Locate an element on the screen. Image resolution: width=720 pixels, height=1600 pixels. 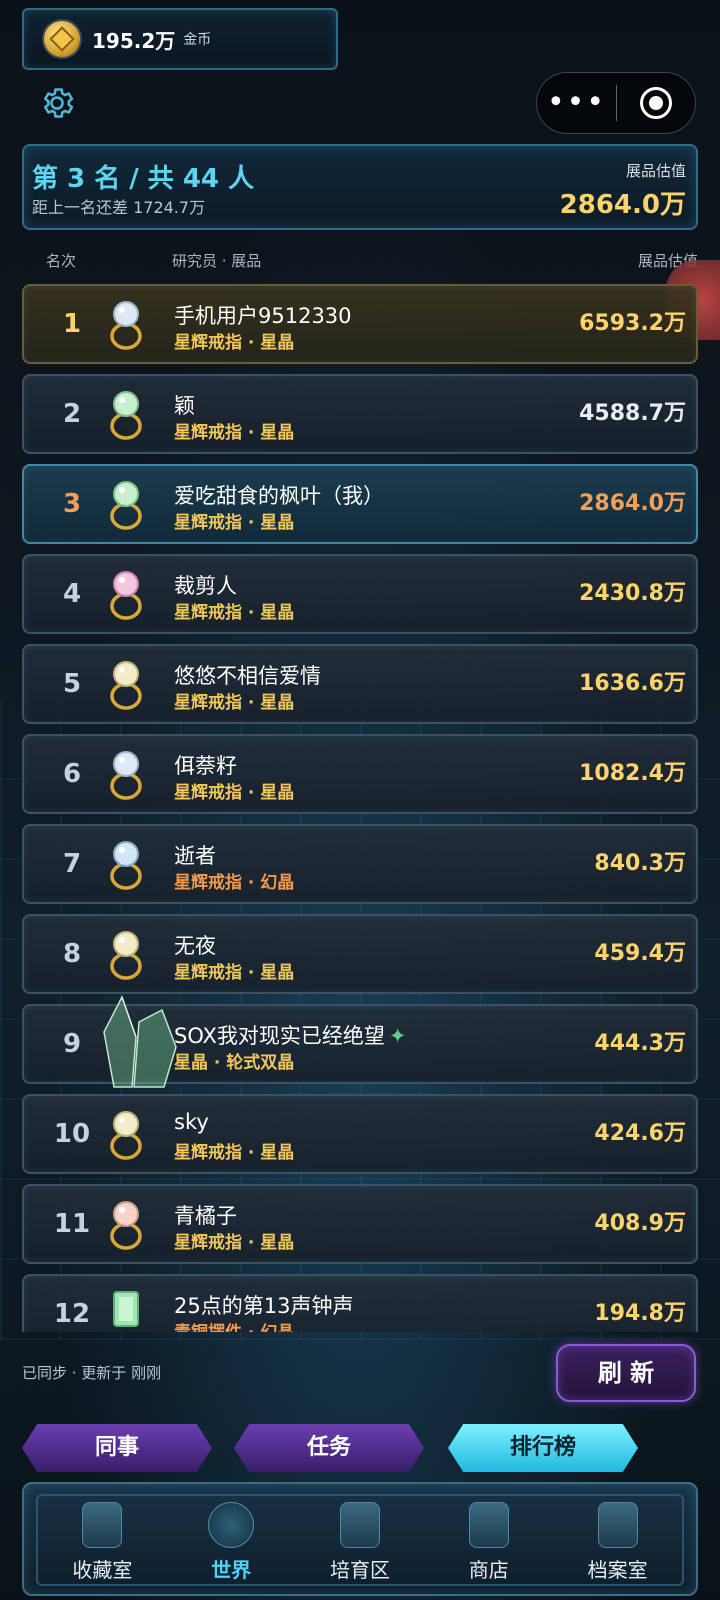
exhibit-value: 444.3万 is located at coordinates (640, 1043).